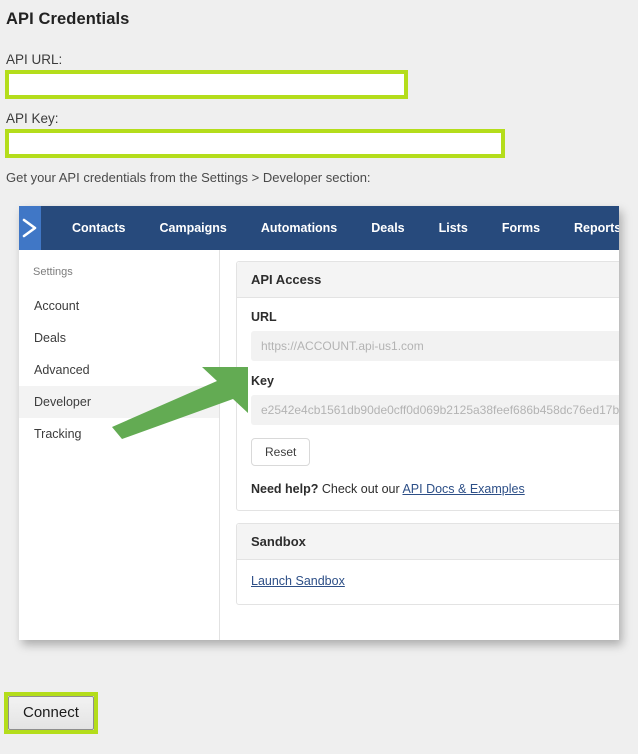 Image resolution: width=638 pixels, height=754 pixels. Describe the element at coordinates (435, 346) in the screenshot. I see `url-readonly-value: https://ACCOUNT.api-us1.com` at that location.